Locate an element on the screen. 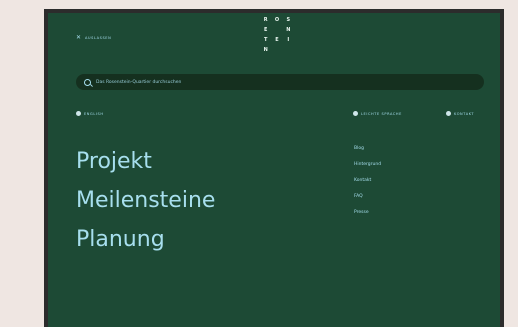  logo-letter: O is located at coordinates (277, 20).